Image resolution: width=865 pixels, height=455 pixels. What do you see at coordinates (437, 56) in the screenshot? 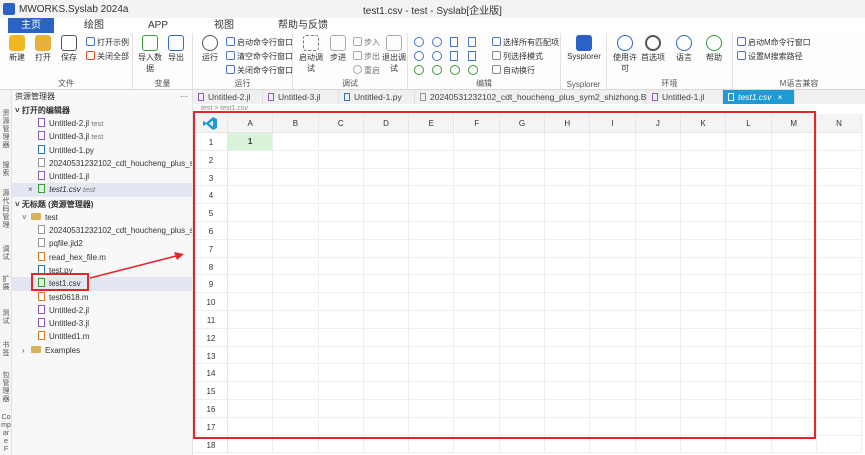
I see `nav-down-icon` at bounding box center [437, 56].